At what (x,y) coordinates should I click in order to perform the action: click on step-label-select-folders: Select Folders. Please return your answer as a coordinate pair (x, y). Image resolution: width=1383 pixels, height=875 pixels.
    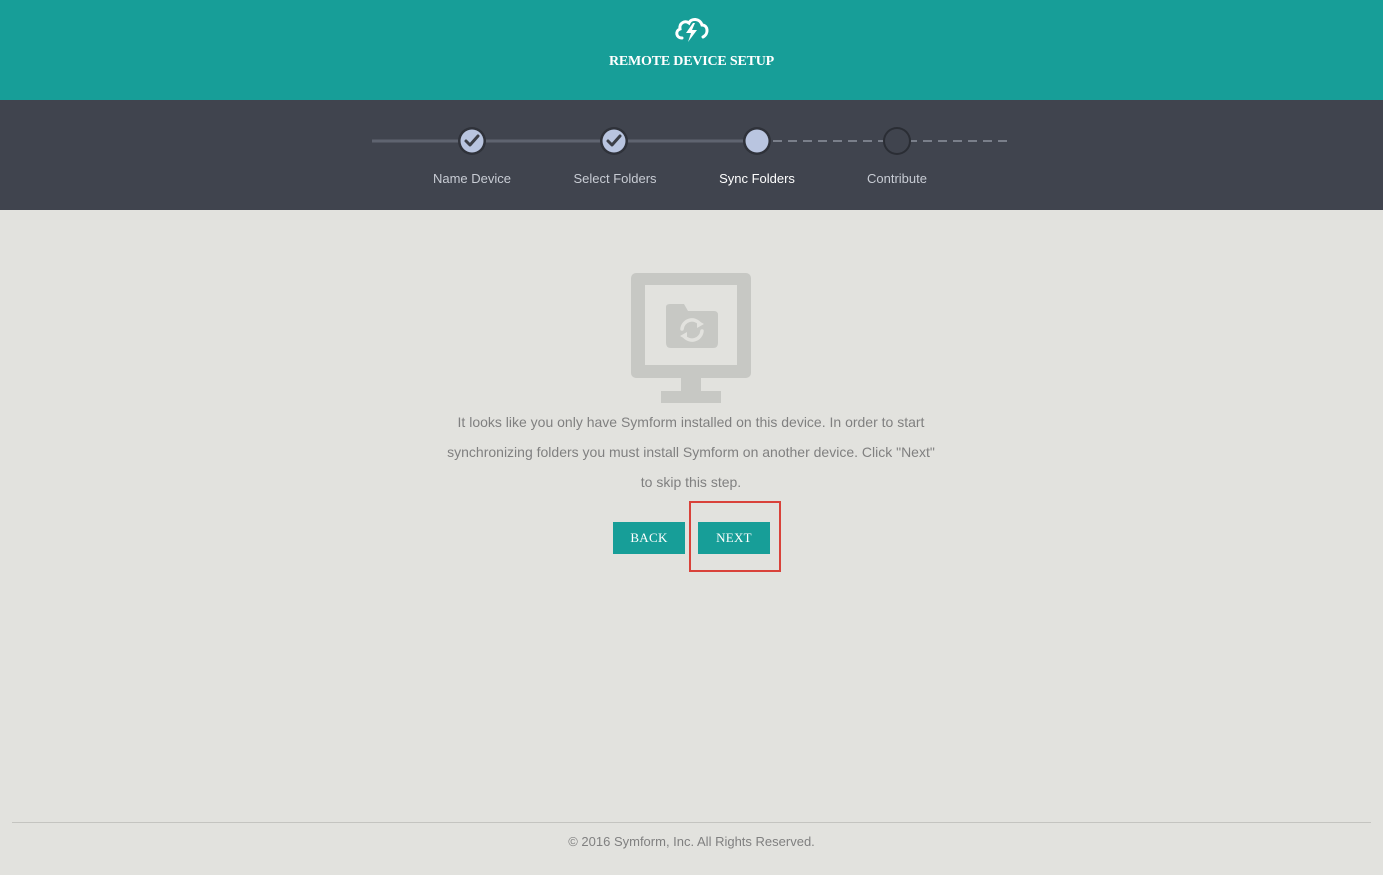
    Looking at the image, I should click on (615, 178).